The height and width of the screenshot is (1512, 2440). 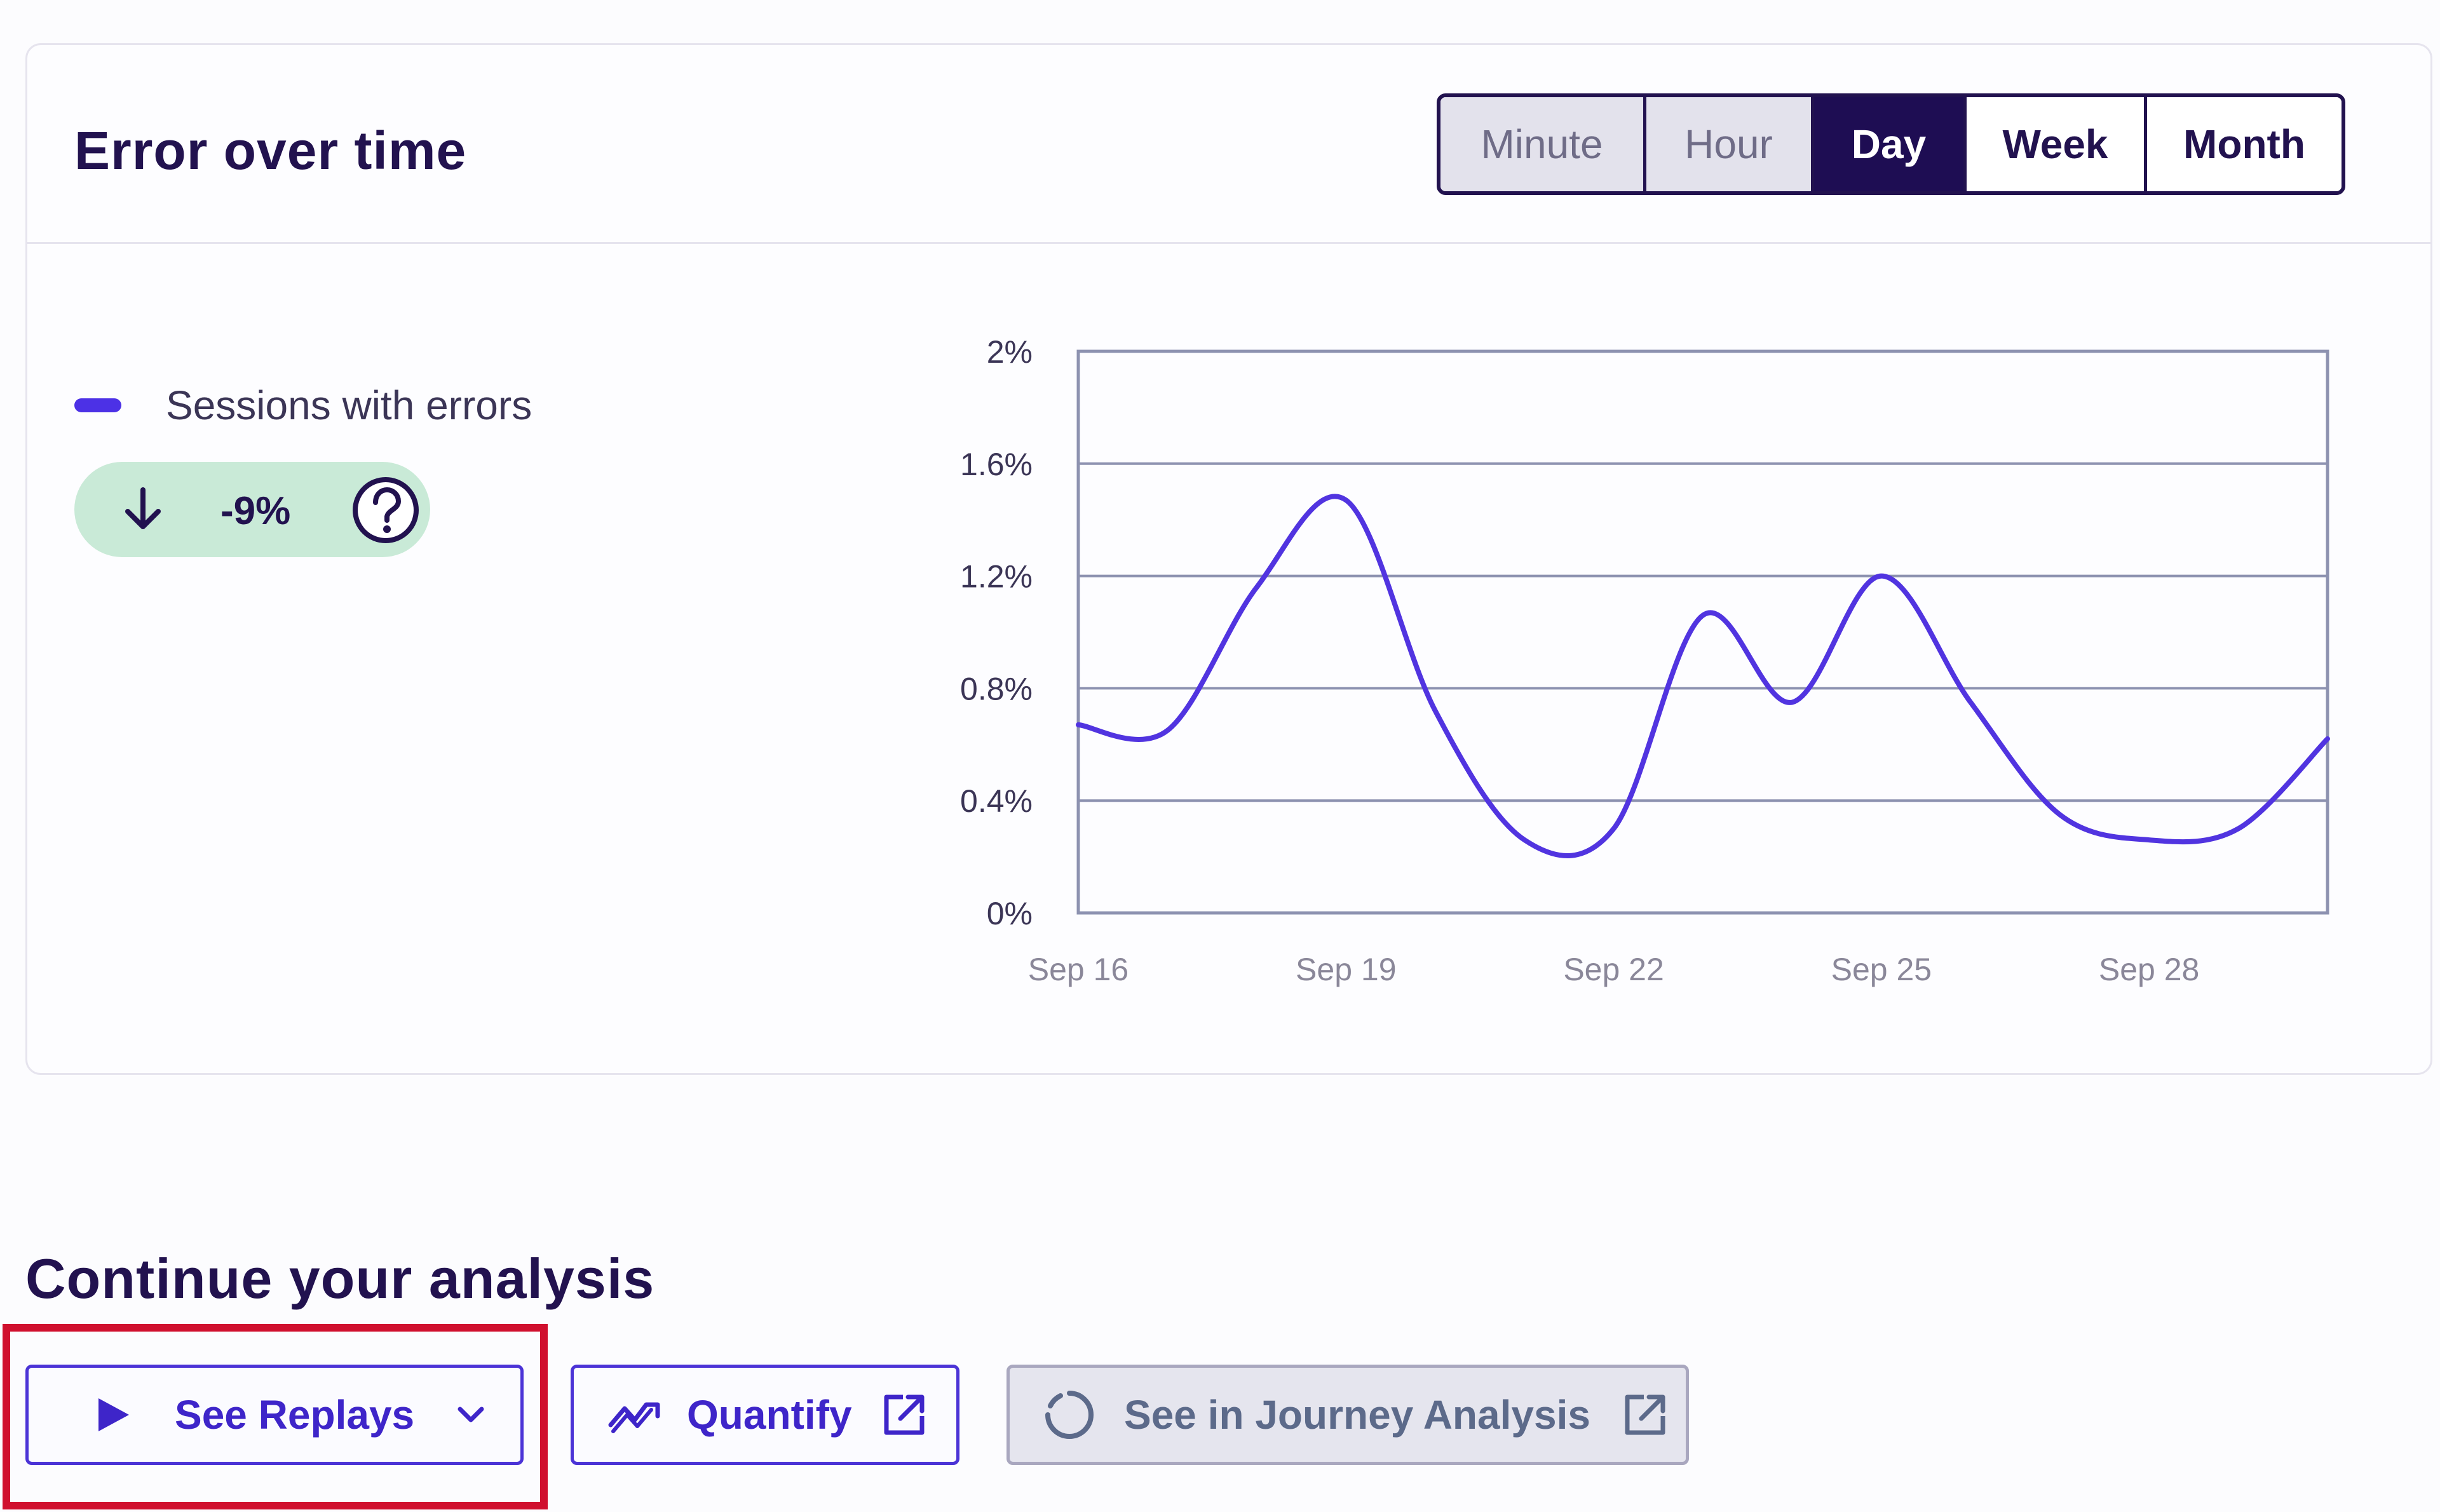 I want to click on trend-icon, so click(x=634, y=1417).